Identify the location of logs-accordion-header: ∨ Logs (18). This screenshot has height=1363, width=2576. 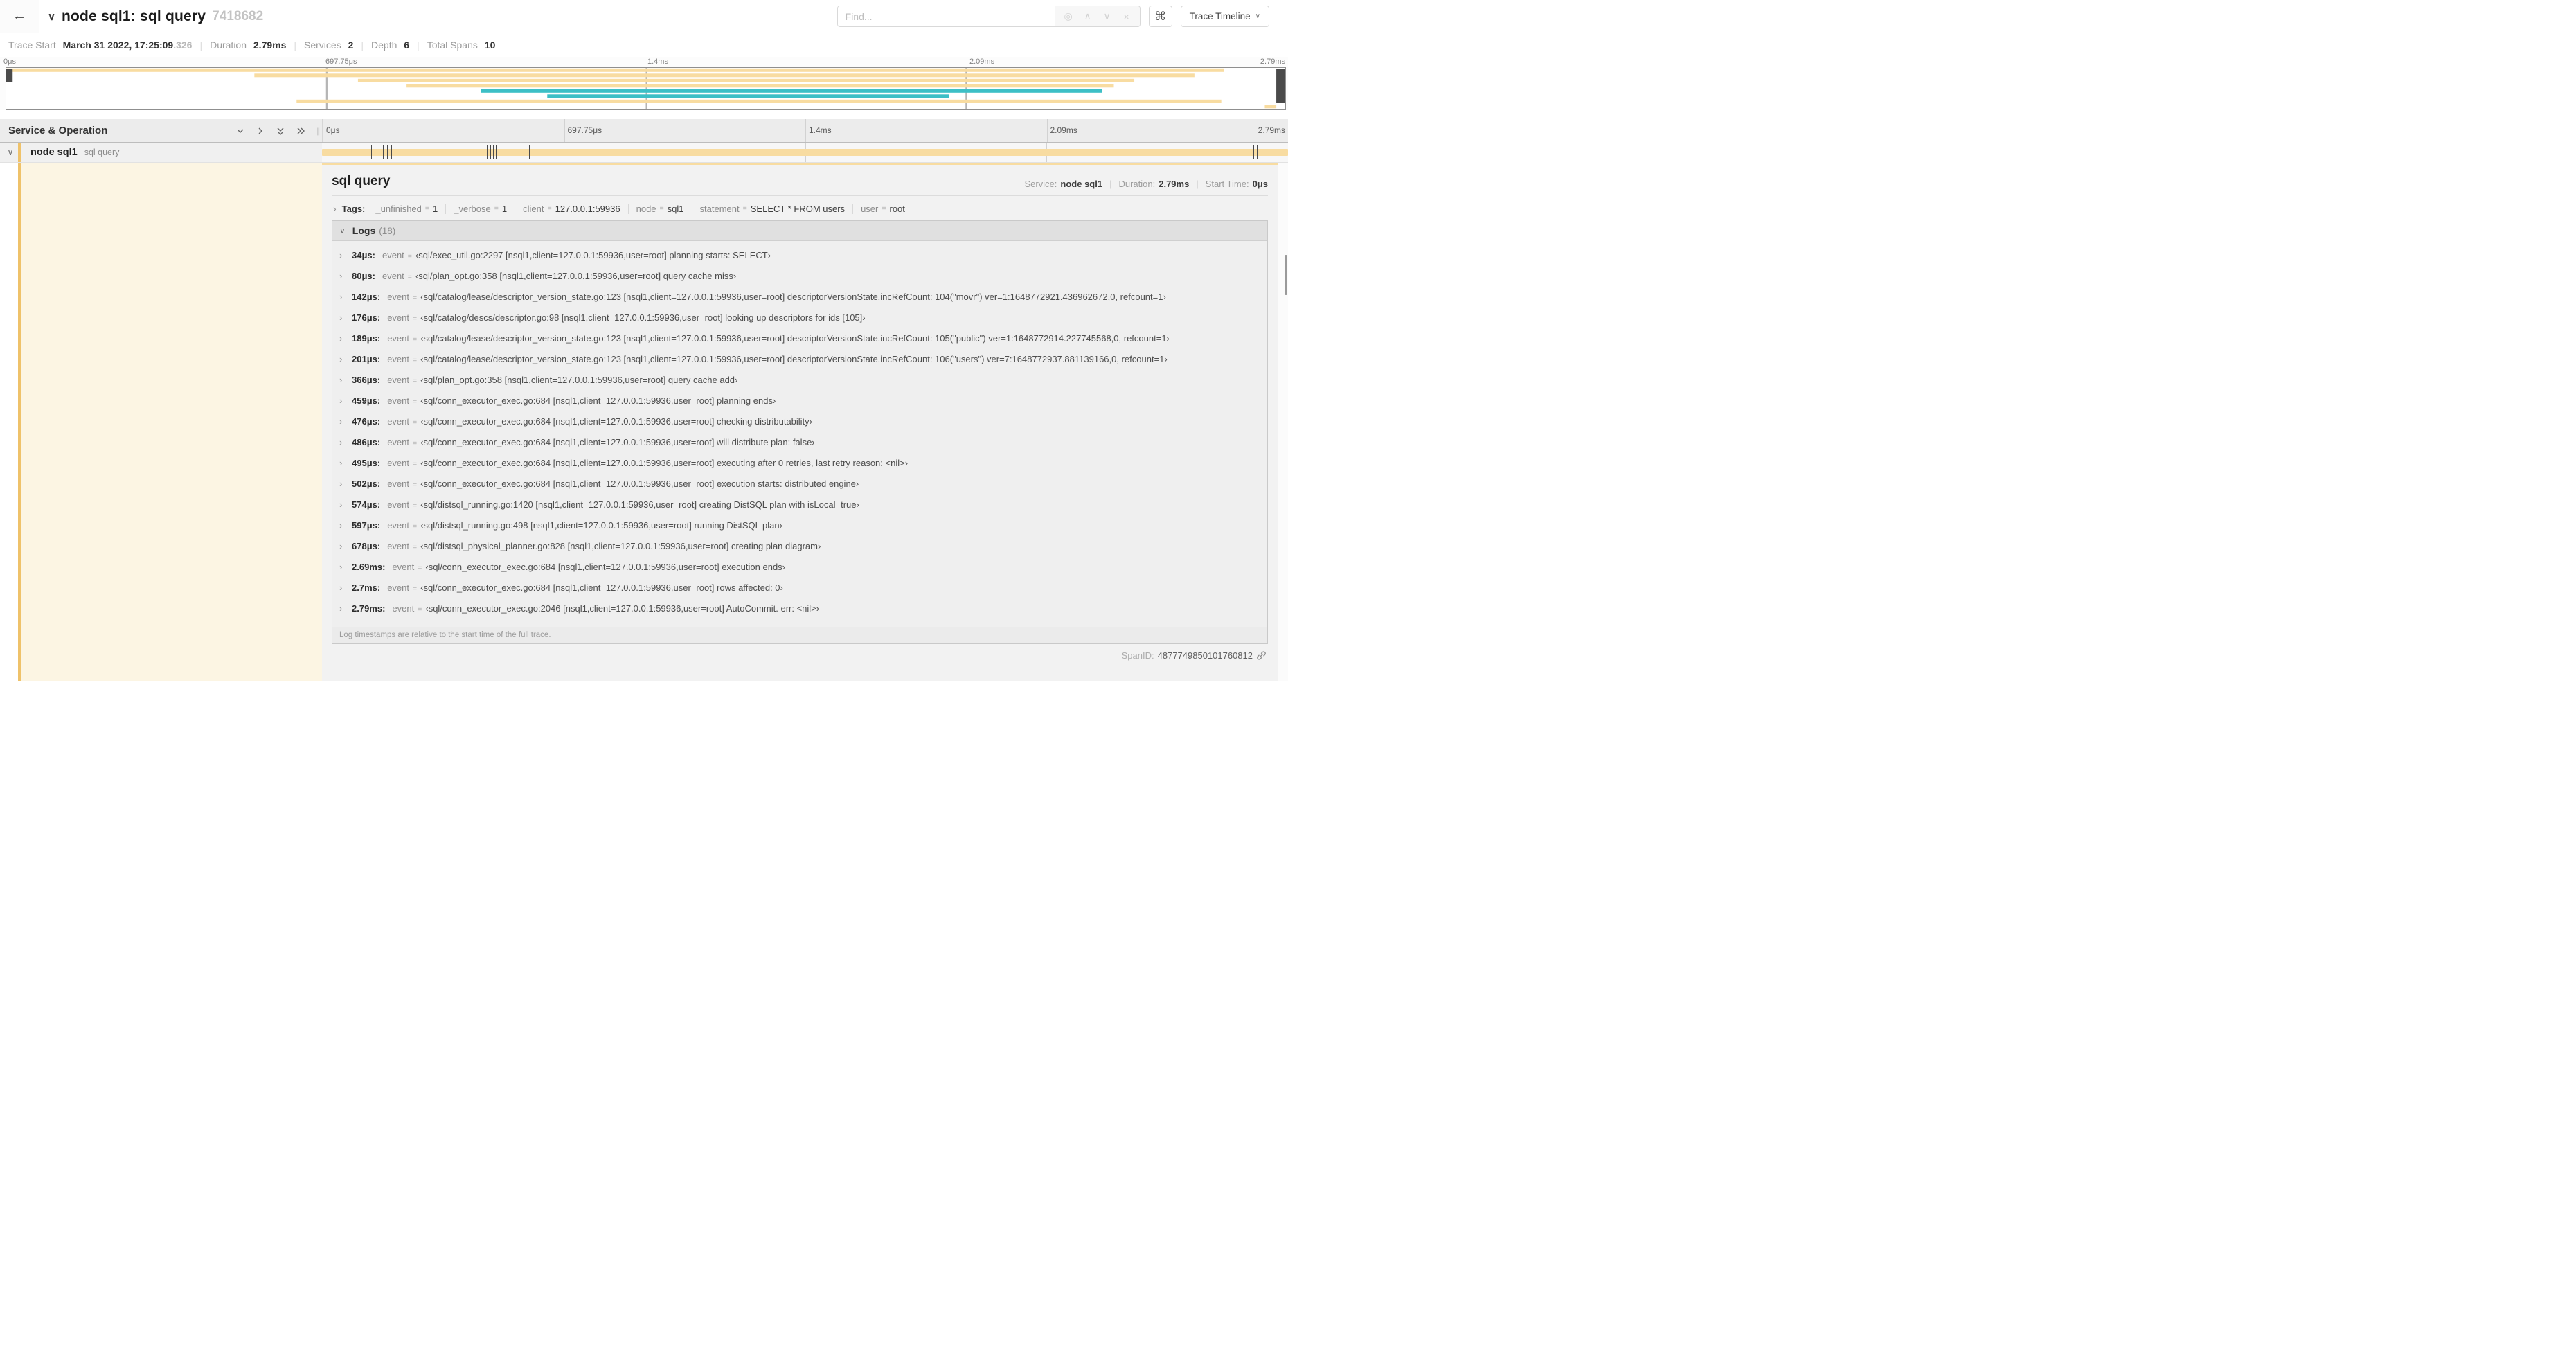
(799, 231).